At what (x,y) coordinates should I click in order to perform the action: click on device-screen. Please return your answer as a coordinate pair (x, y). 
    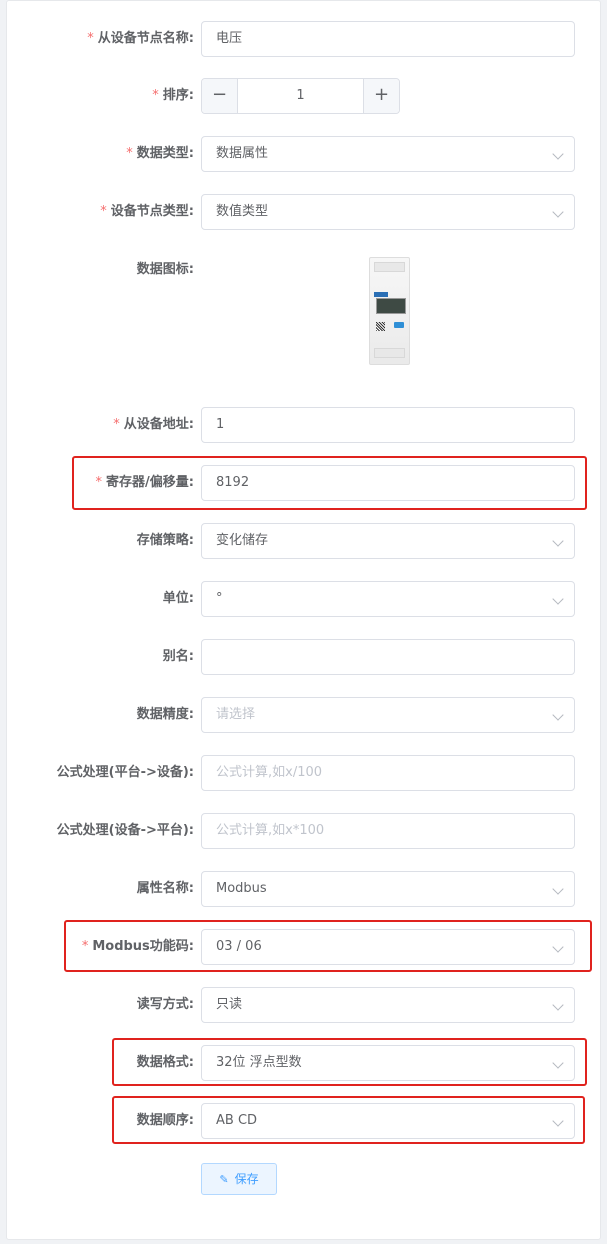
    Looking at the image, I should click on (391, 306).